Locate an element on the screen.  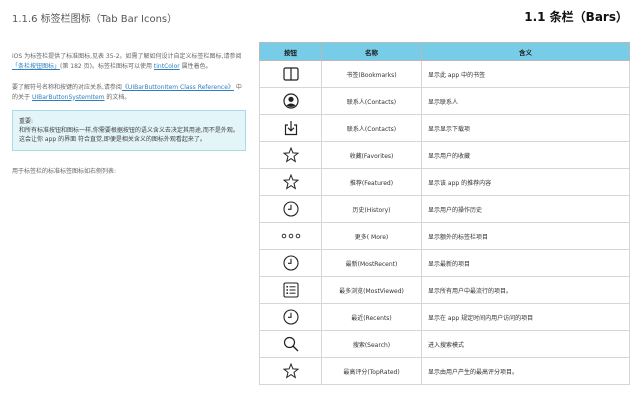
download-icon is located at coordinates (290, 128).